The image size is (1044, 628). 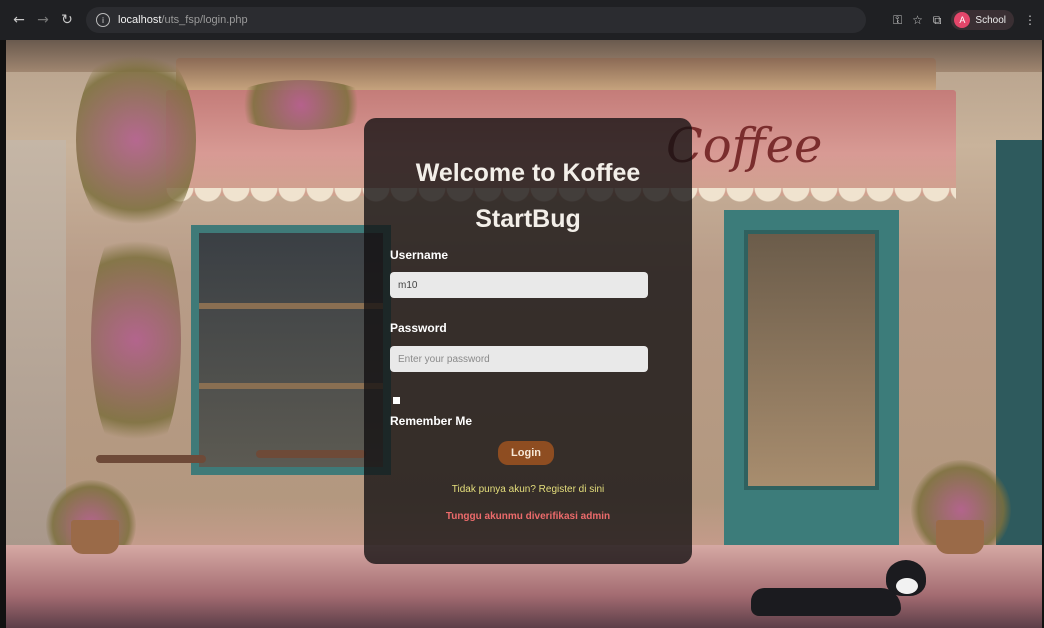 What do you see at coordinates (396, 400) in the screenshot?
I see `remember-me-checkbox` at bounding box center [396, 400].